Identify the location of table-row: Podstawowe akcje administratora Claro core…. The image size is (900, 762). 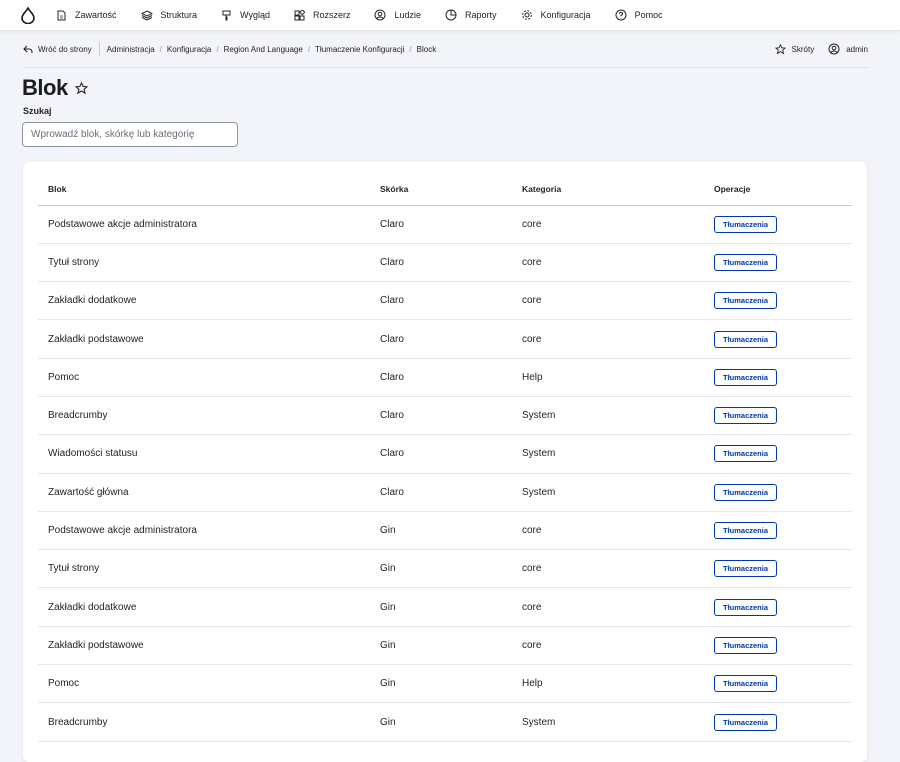
(445, 224).